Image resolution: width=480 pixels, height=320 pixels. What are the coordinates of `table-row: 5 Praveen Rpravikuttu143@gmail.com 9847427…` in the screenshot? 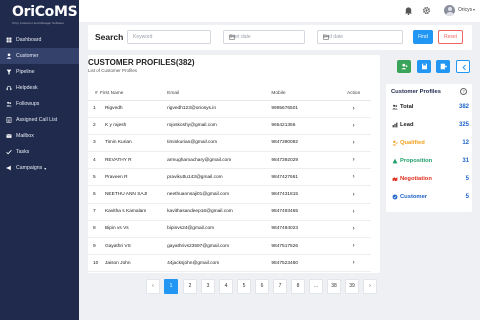 It's located at (229, 177).